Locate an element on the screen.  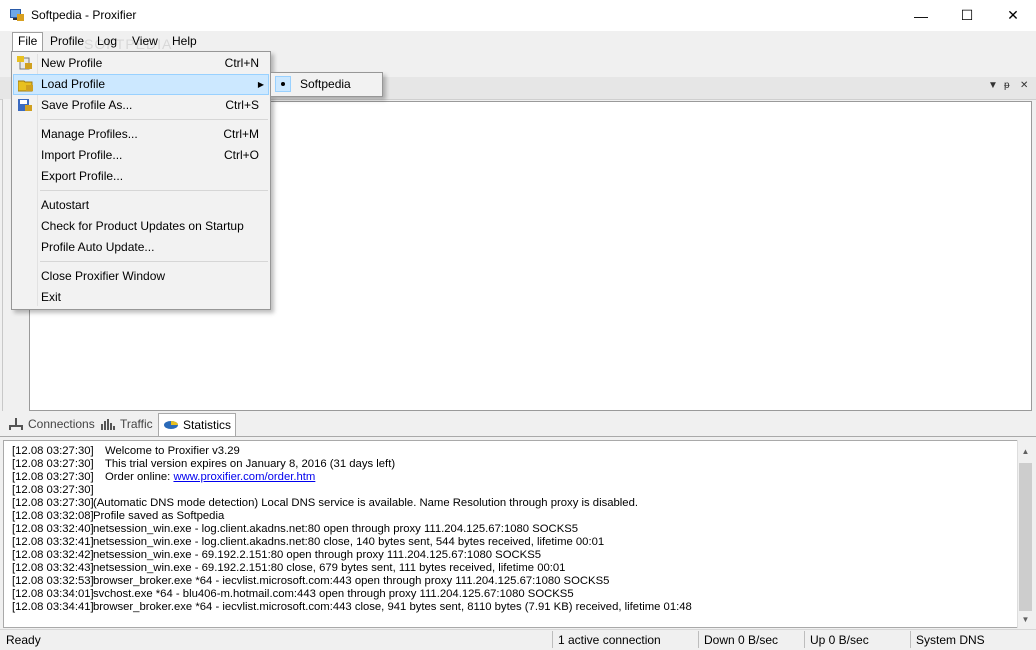
menu-item-save-profile-as: Save Profile As... Ctrl+S is located at coordinates (141, 105).